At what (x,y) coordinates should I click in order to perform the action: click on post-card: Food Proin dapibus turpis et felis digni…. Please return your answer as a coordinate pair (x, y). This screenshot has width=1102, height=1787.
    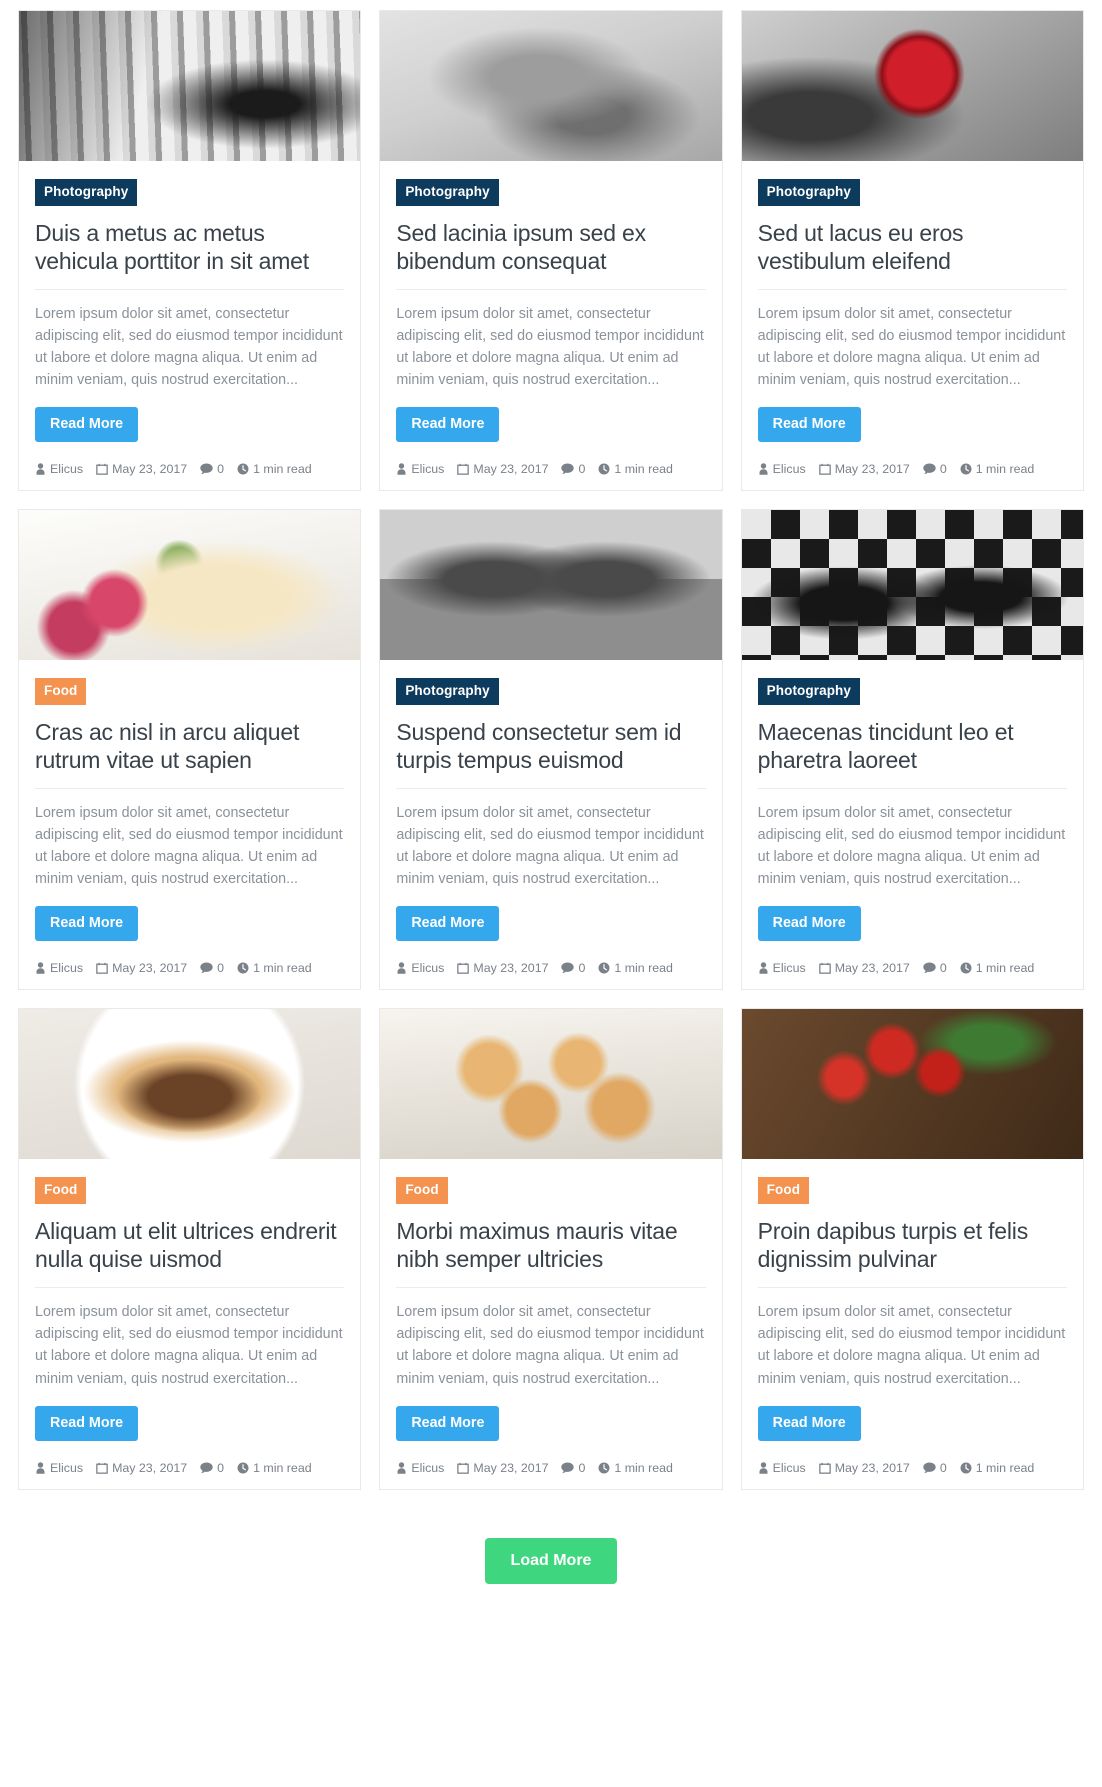
    Looking at the image, I should click on (912, 1249).